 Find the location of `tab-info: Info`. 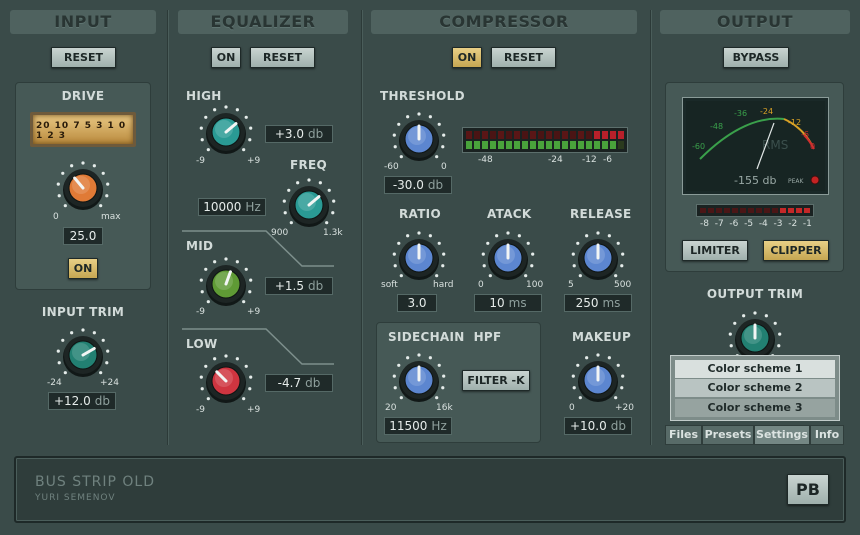

tab-info: Info is located at coordinates (827, 435).